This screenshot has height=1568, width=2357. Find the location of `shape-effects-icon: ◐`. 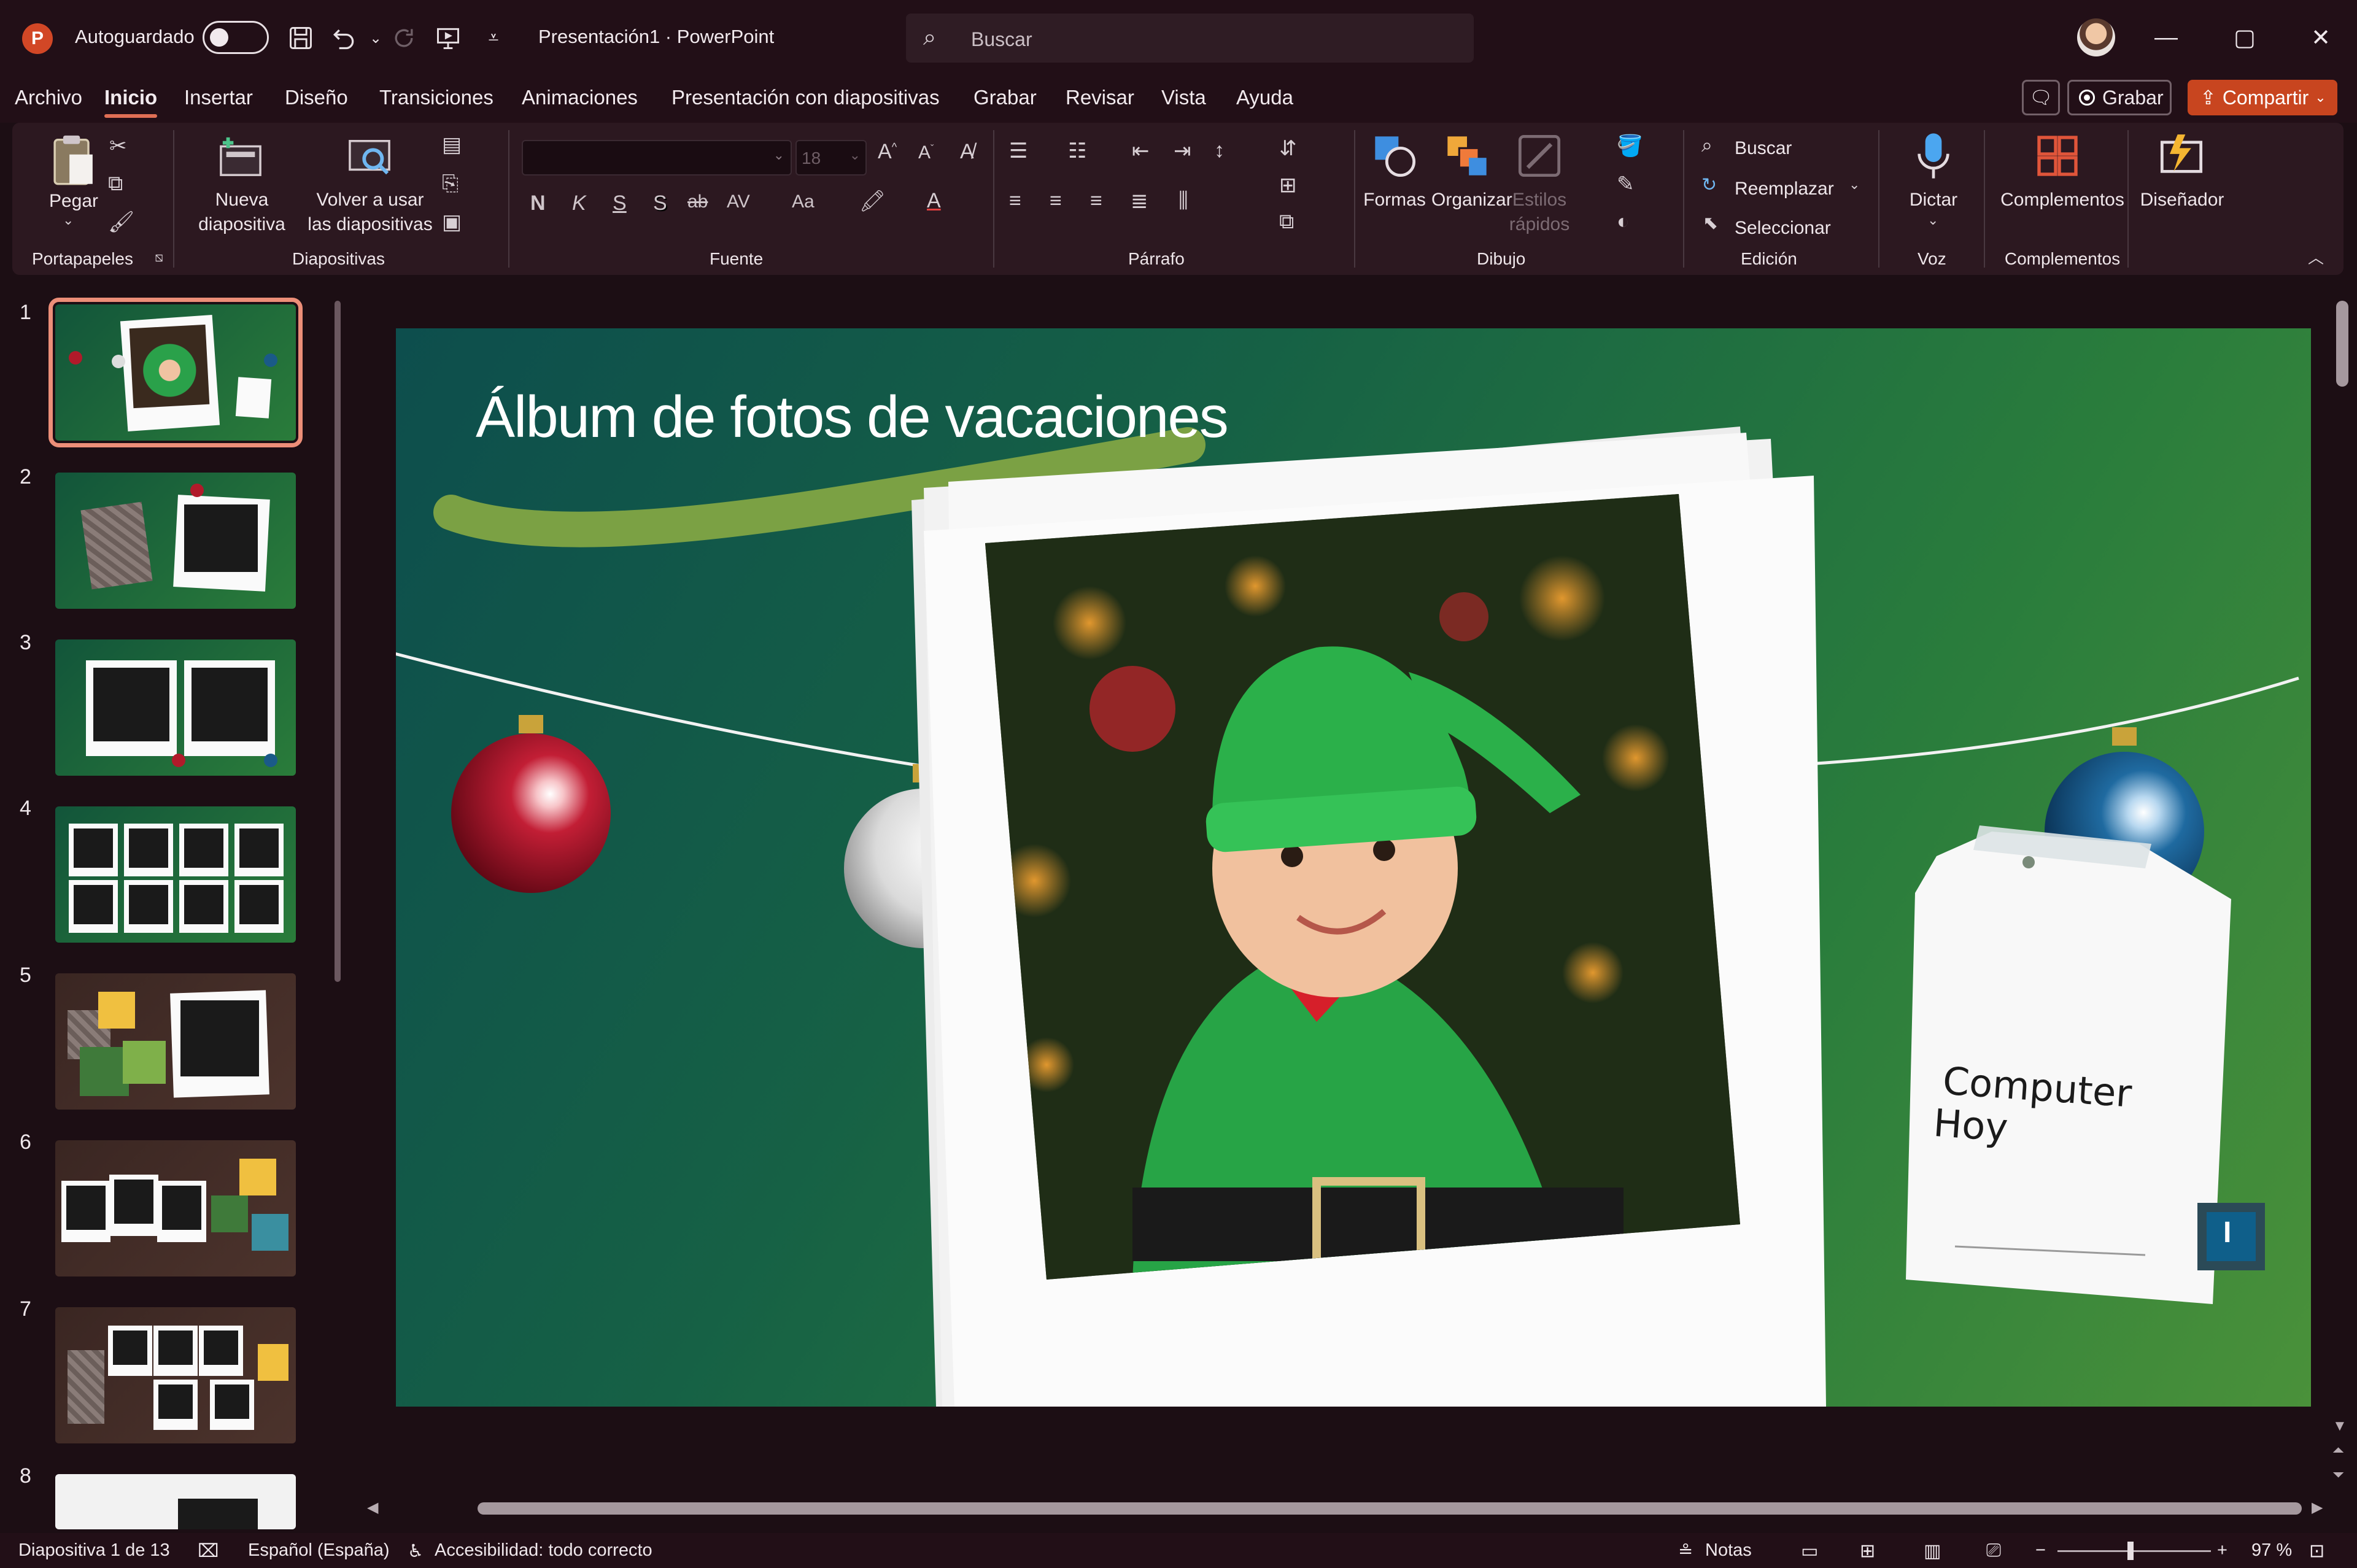

shape-effects-icon: ◐ is located at coordinates (1623, 222).